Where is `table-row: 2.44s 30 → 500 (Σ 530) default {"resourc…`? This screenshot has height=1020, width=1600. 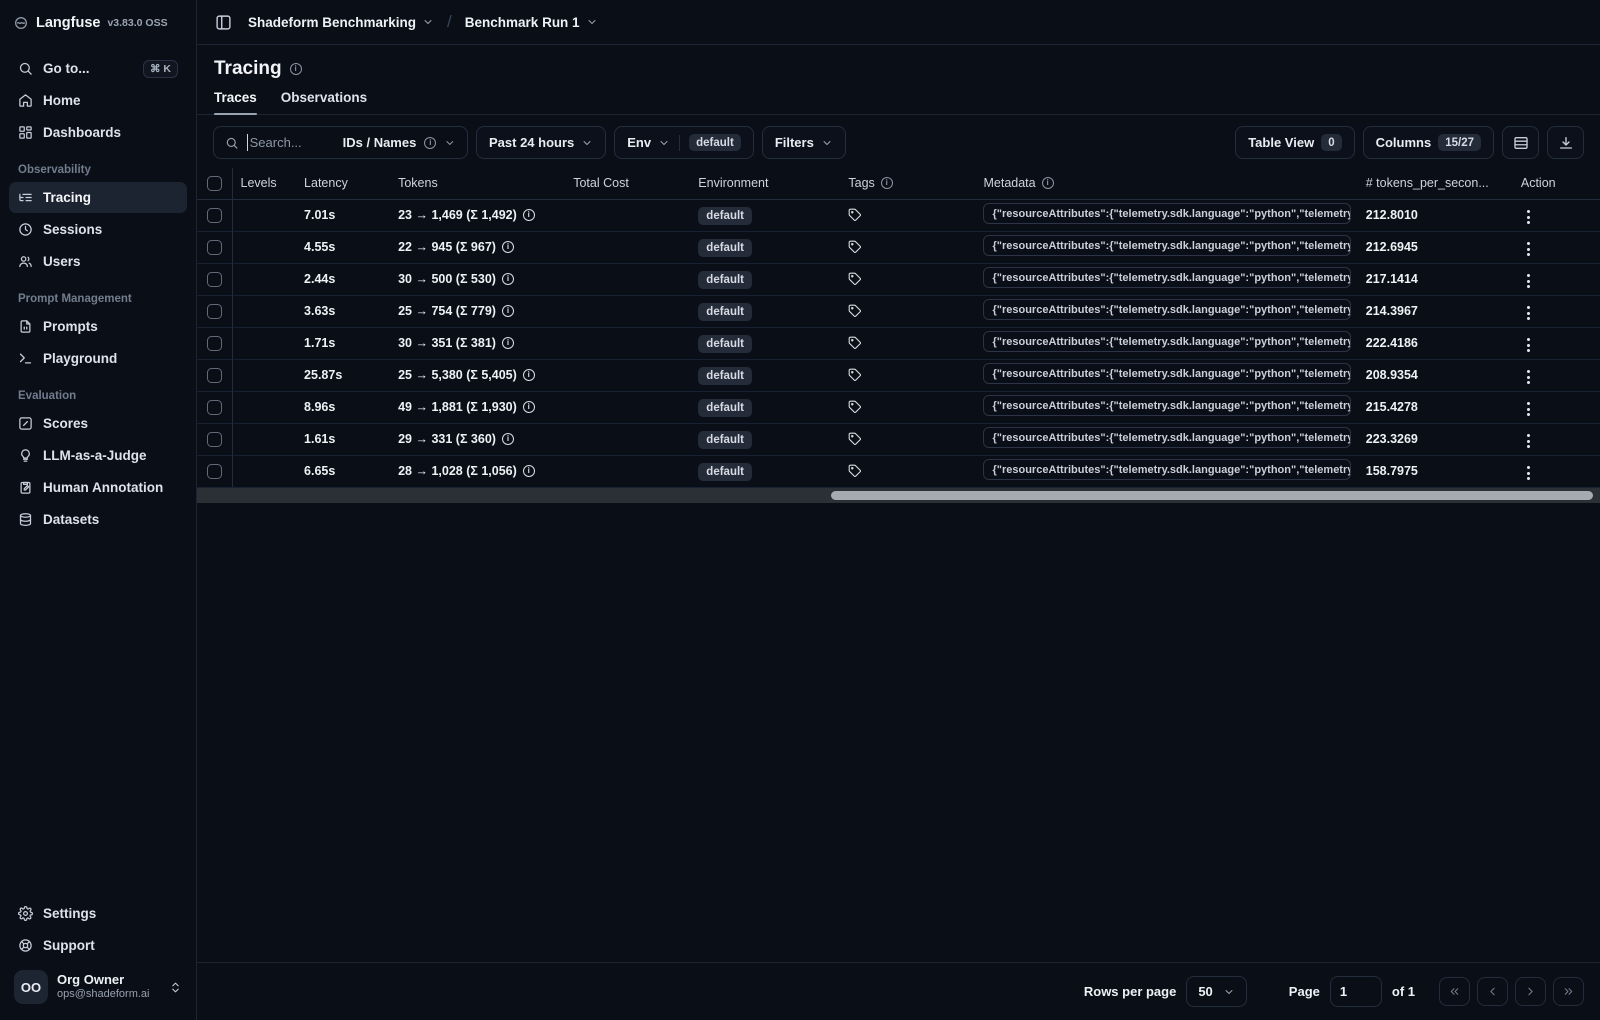 table-row: 2.44s 30 → 500 (Σ 530) default {"resourc… is located at coordinates (898, 278).